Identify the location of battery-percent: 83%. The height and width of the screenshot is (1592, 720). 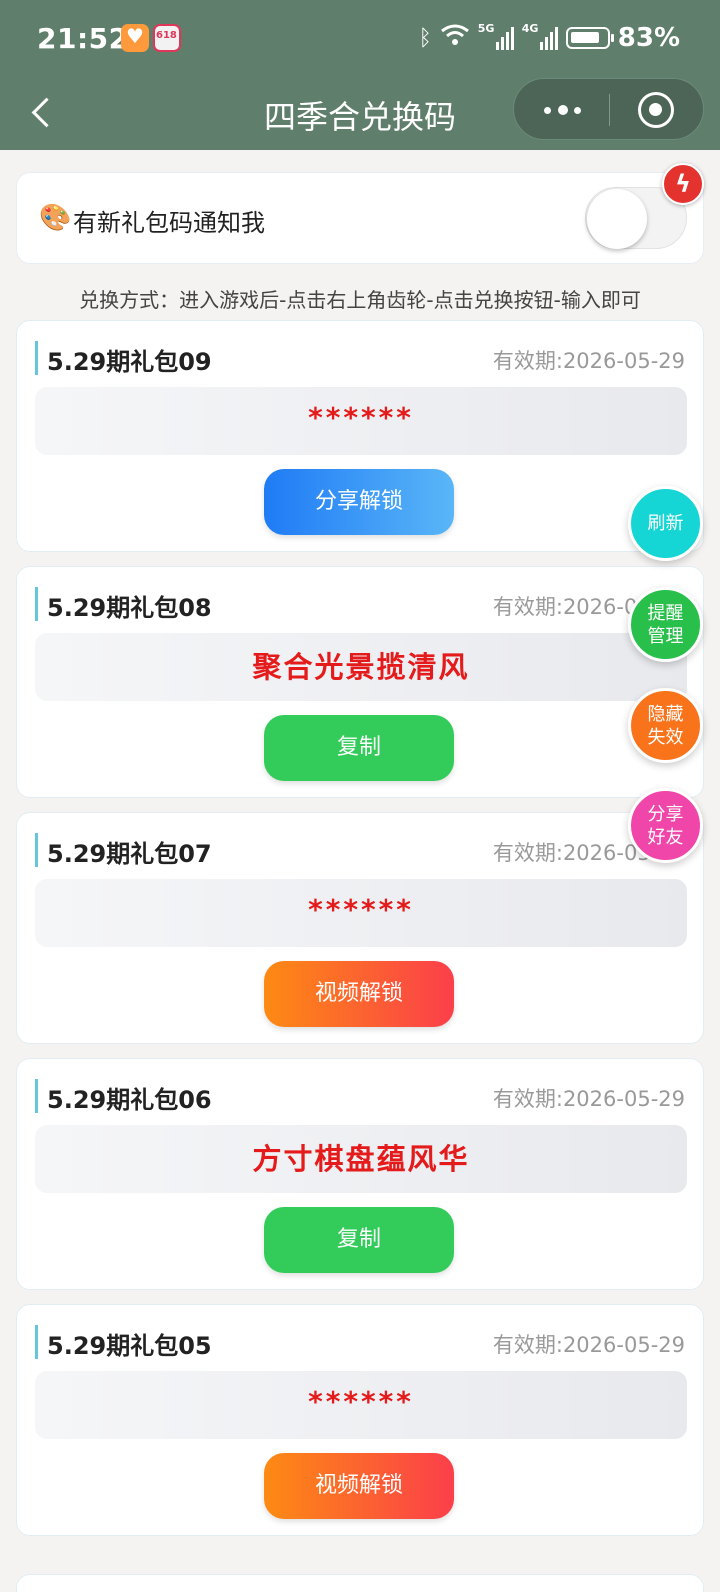
(648, 38).